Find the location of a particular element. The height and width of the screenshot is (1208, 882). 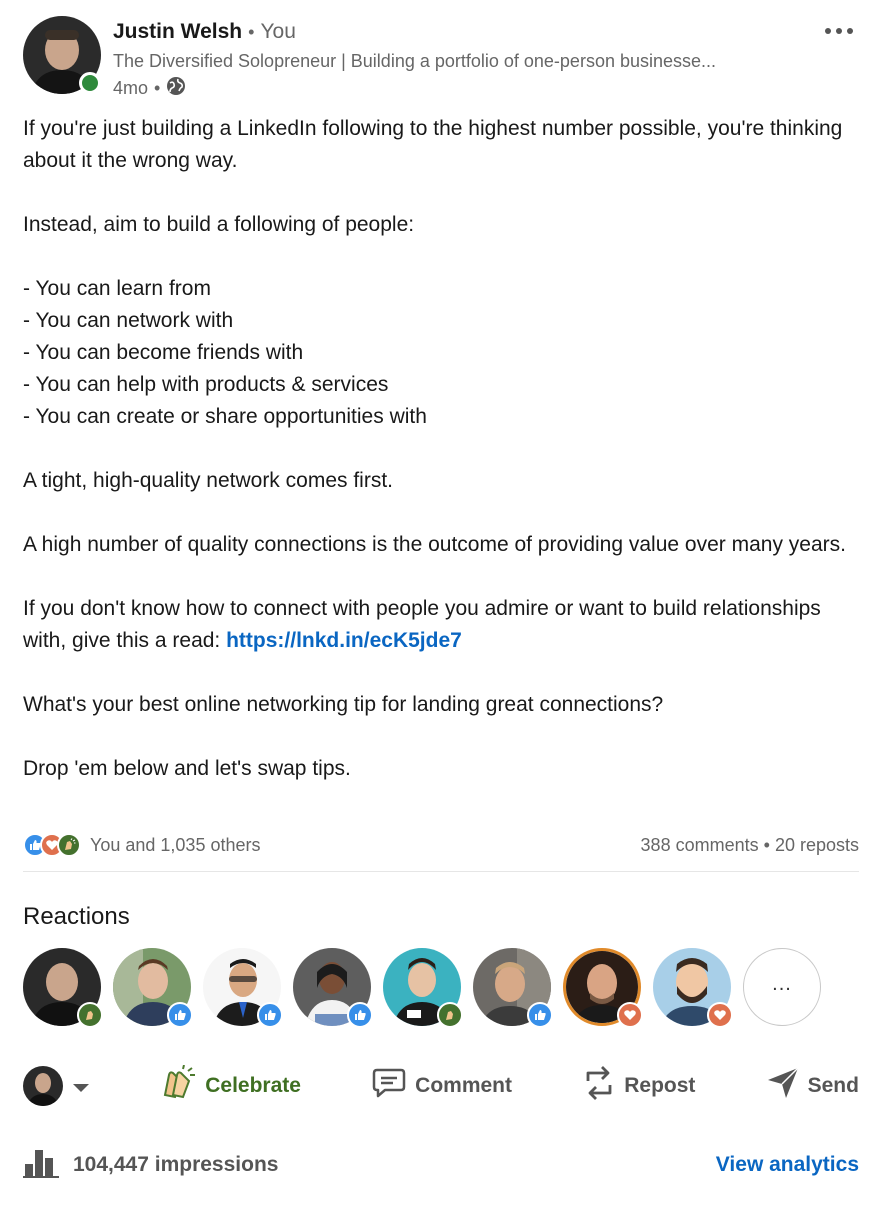

chevron-down-icon is located at coordinates (81, 1088).